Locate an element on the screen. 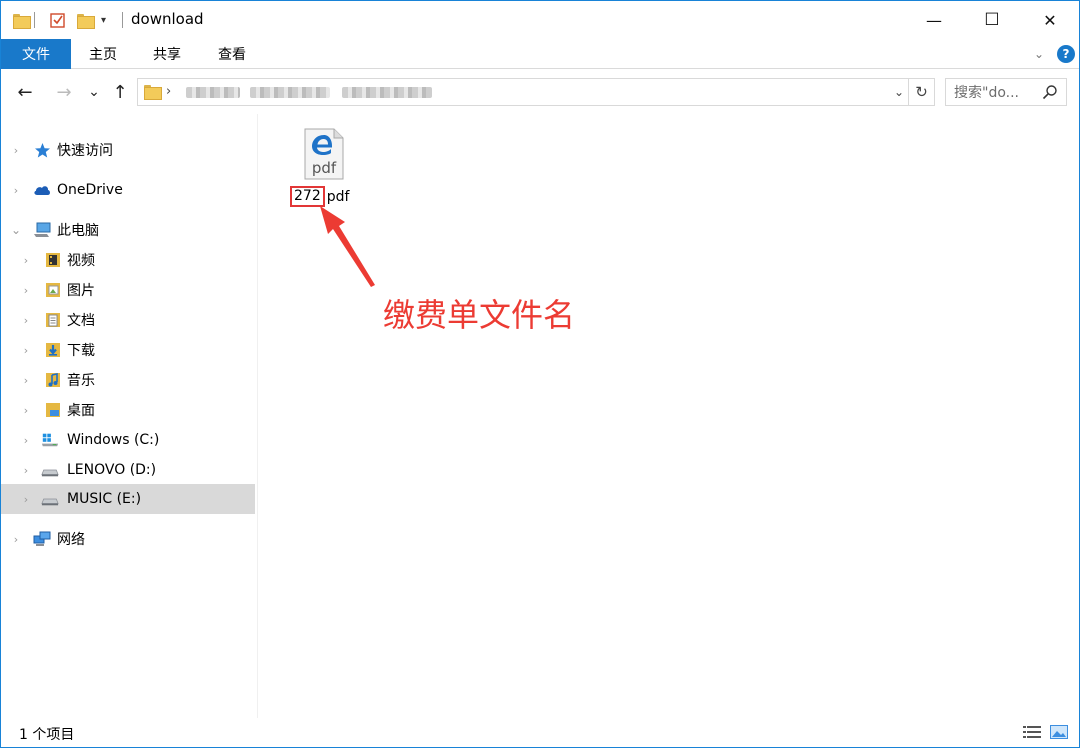 This screenshot has width=1080, height=748. nav-item-quick-access: › 快速访问 is located at coordinates (128, 150).